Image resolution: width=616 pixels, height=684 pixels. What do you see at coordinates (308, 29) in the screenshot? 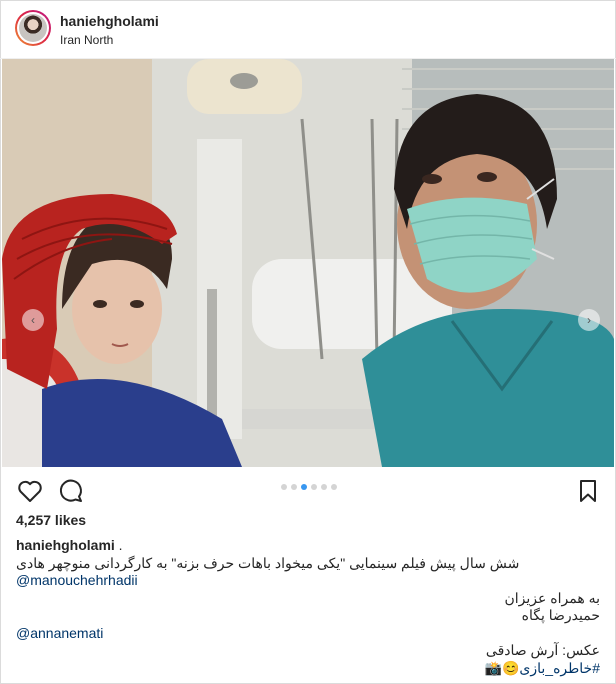
I see `post-header: haniehgholami Iran North` at bounding box center [308, 29].